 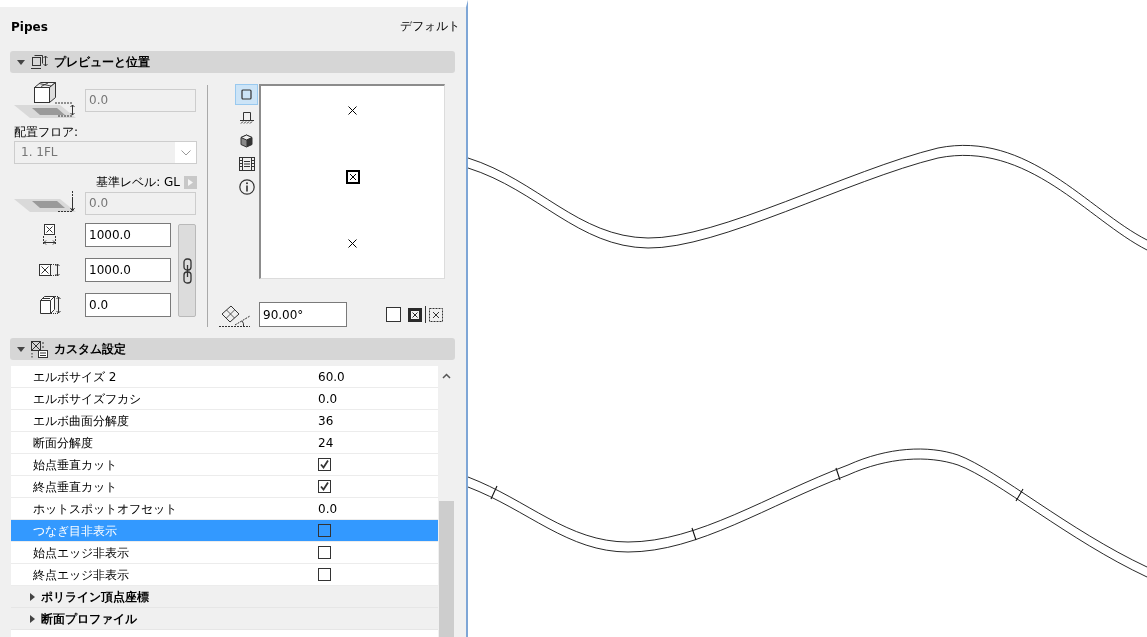 What do you see at coordinates (29, 27) in the screenshot?
I see `panel-title: Pipes` at bounding box center [29, 27].